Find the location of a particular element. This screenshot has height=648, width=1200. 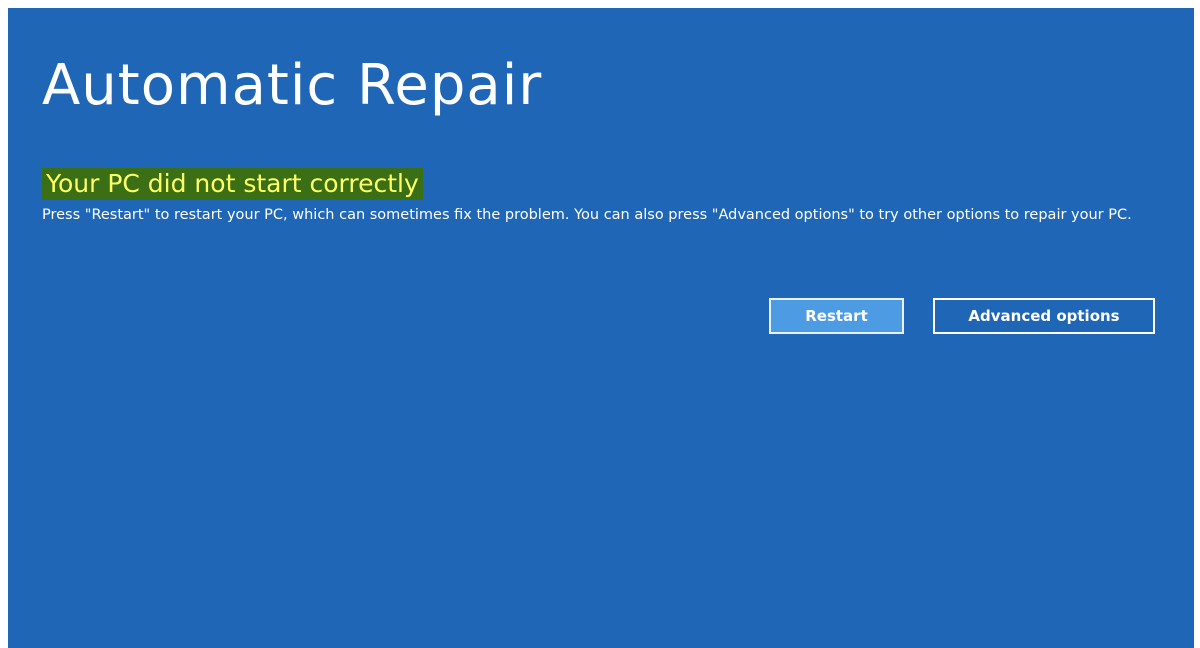

restart-button: Restart is located at coordinates (836, 316).